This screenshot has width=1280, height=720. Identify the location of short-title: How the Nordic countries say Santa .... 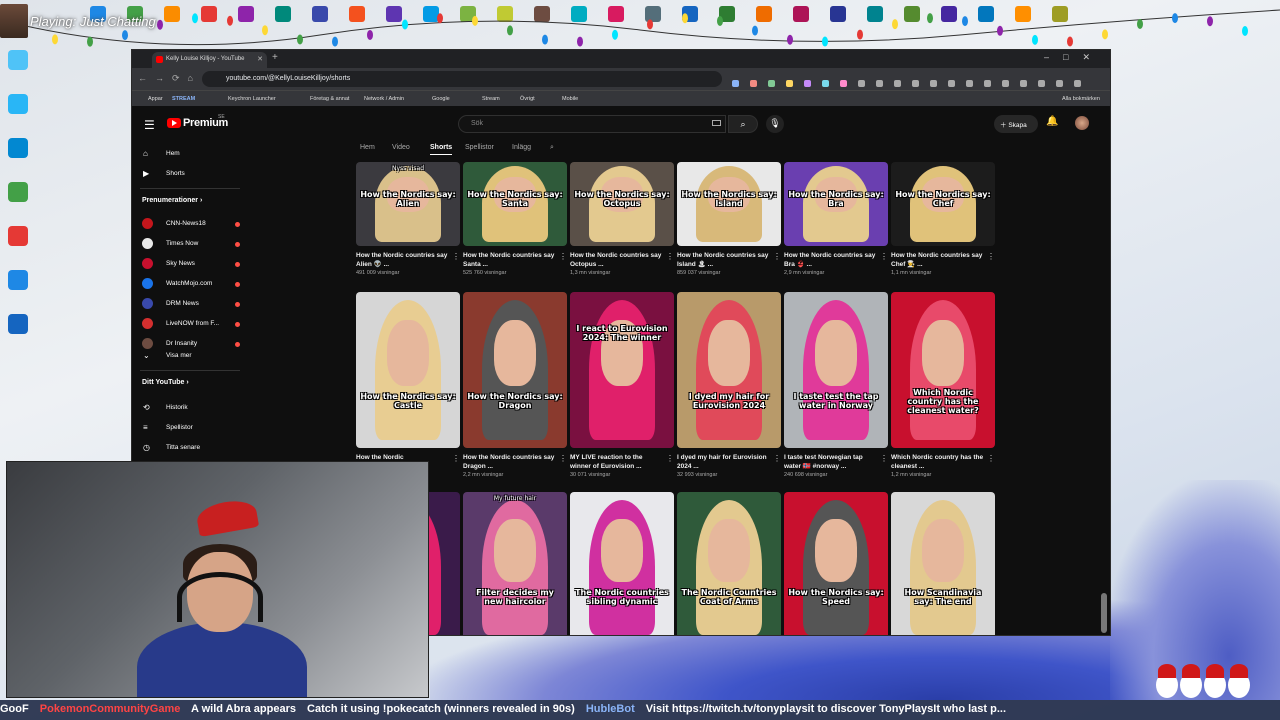
(510, 260).